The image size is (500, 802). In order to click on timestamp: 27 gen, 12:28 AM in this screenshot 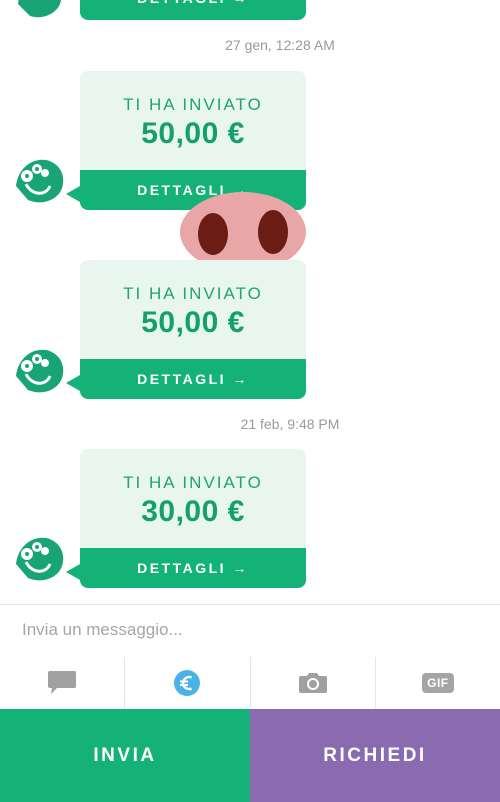, I will do `click(280, 45)`.